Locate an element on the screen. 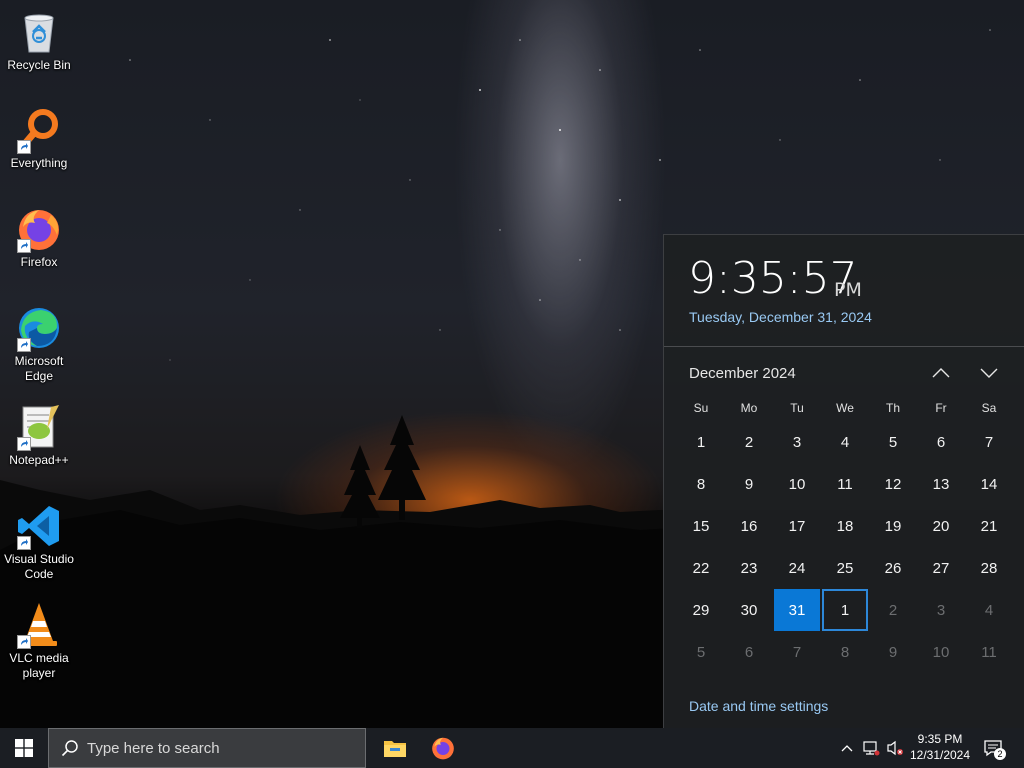  calendar-day: 16 is located at coordinates (749, 526).